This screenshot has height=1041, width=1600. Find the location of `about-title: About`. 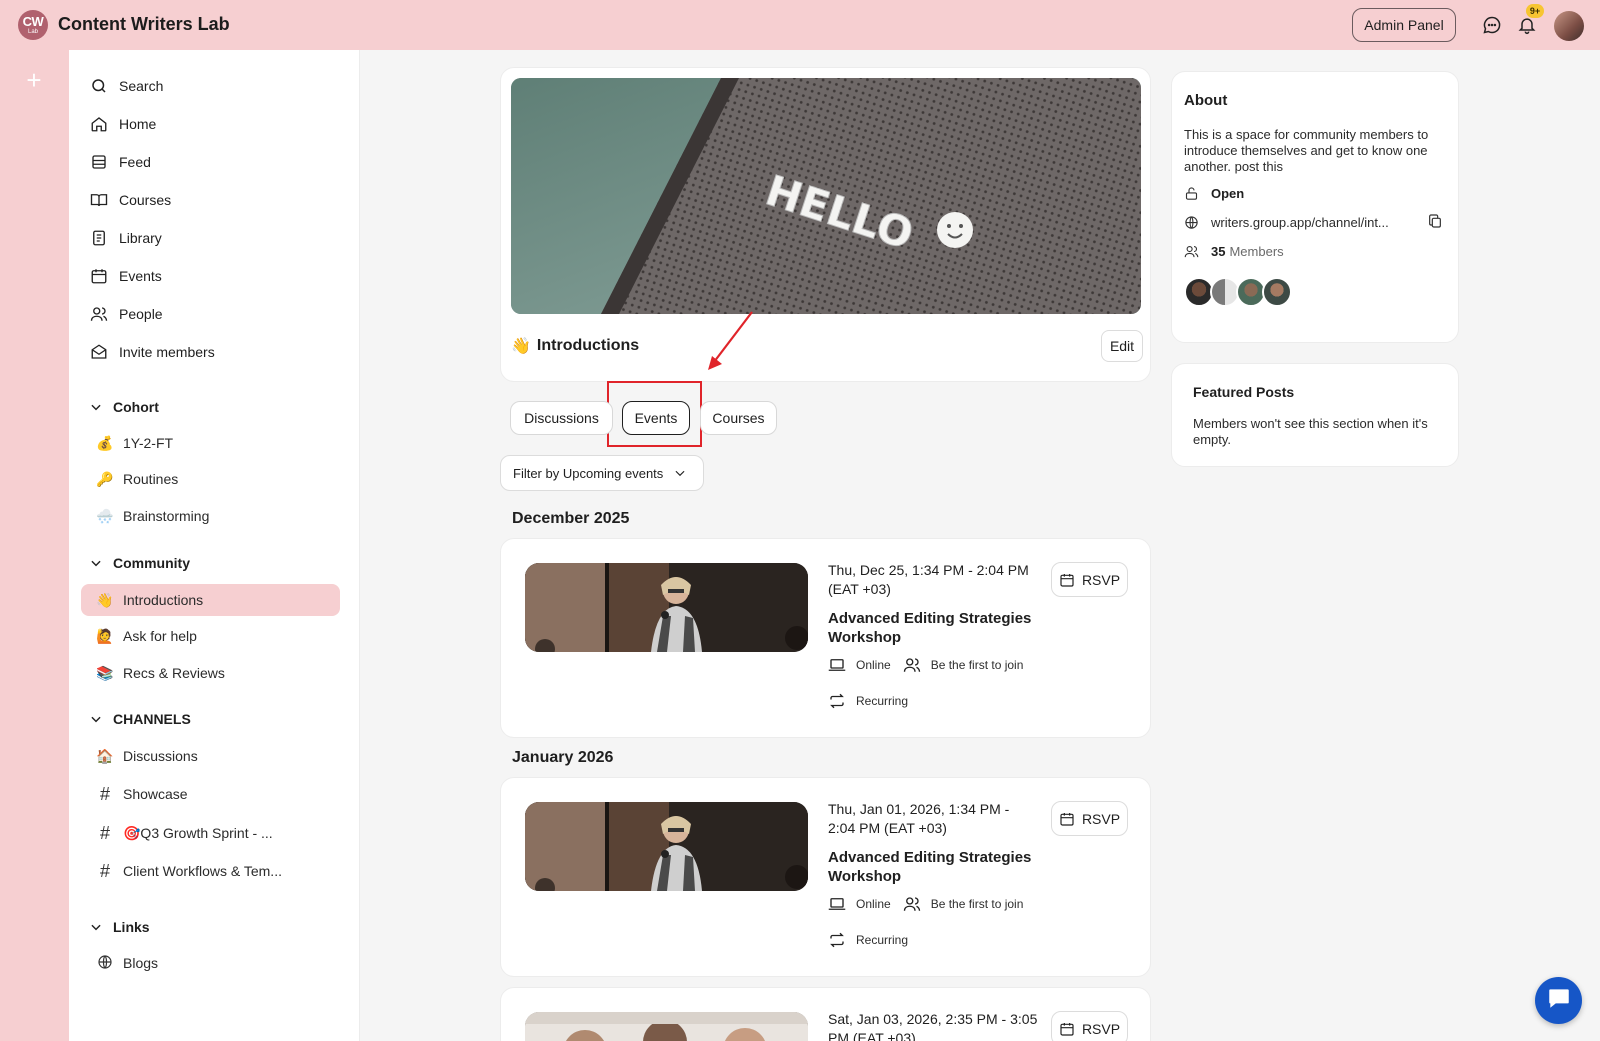

about-title: About is located at coordinates (1206, 100).